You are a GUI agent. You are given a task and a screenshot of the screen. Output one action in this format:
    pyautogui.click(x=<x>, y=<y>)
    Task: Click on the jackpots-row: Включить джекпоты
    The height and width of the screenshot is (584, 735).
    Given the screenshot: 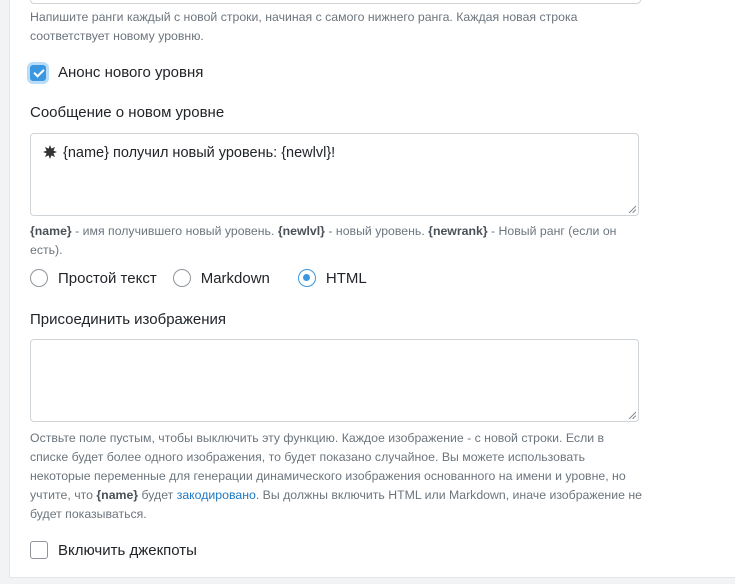 What is the action you would take?
    pyautogui.click(x=113, y=550)
    